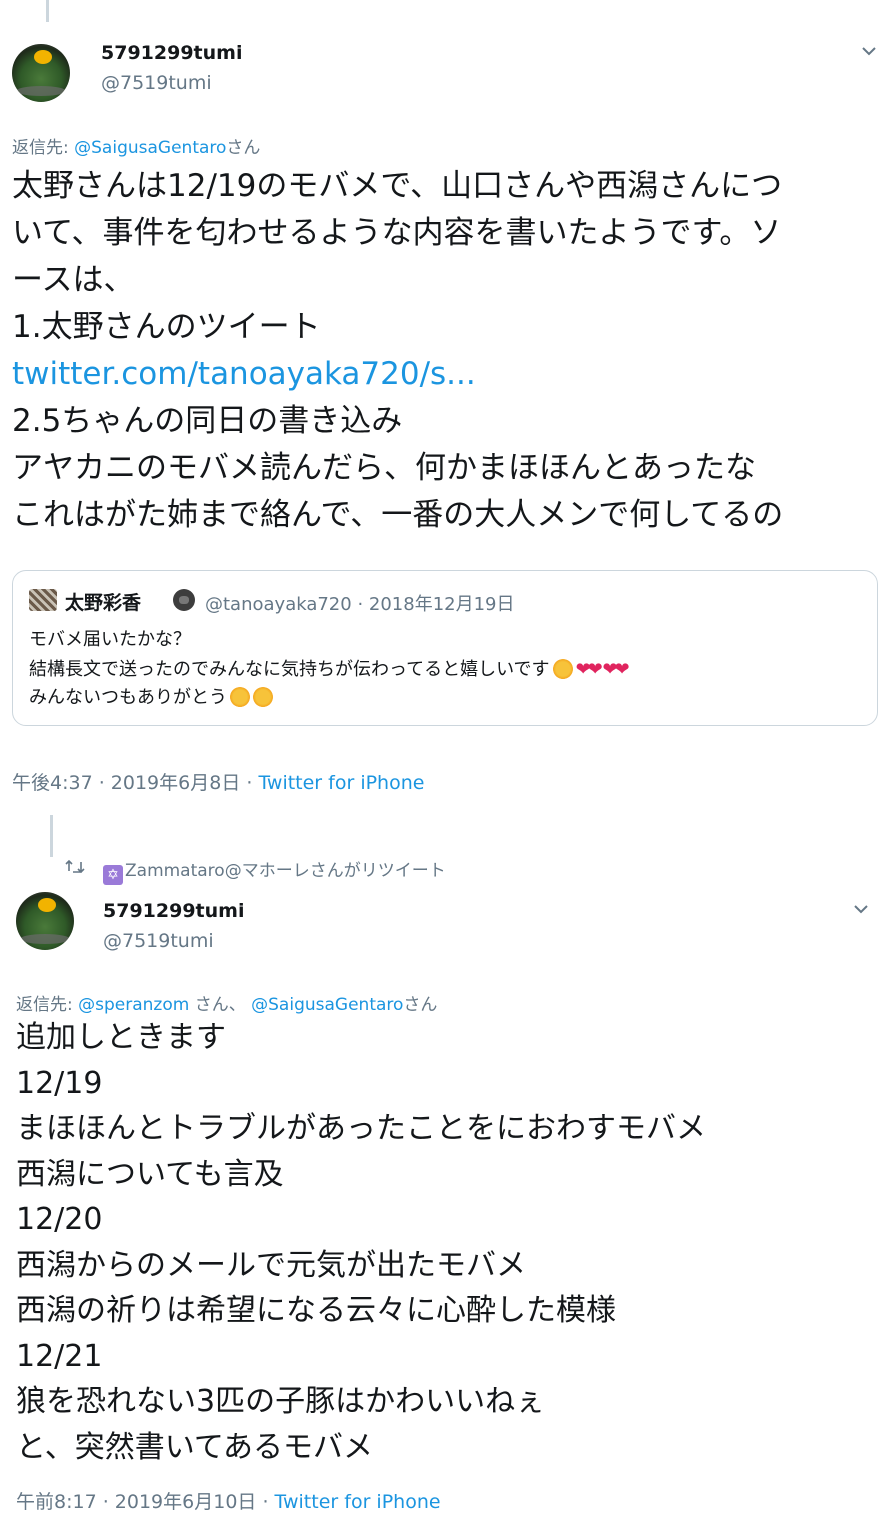 The width and height of the screenshot is (889, 1535). Describe the element at coordinates (271, 1265) in the screenshot. I see `tweet-body-line: 西潟からのメールで元気が出たモバメ` at that location.